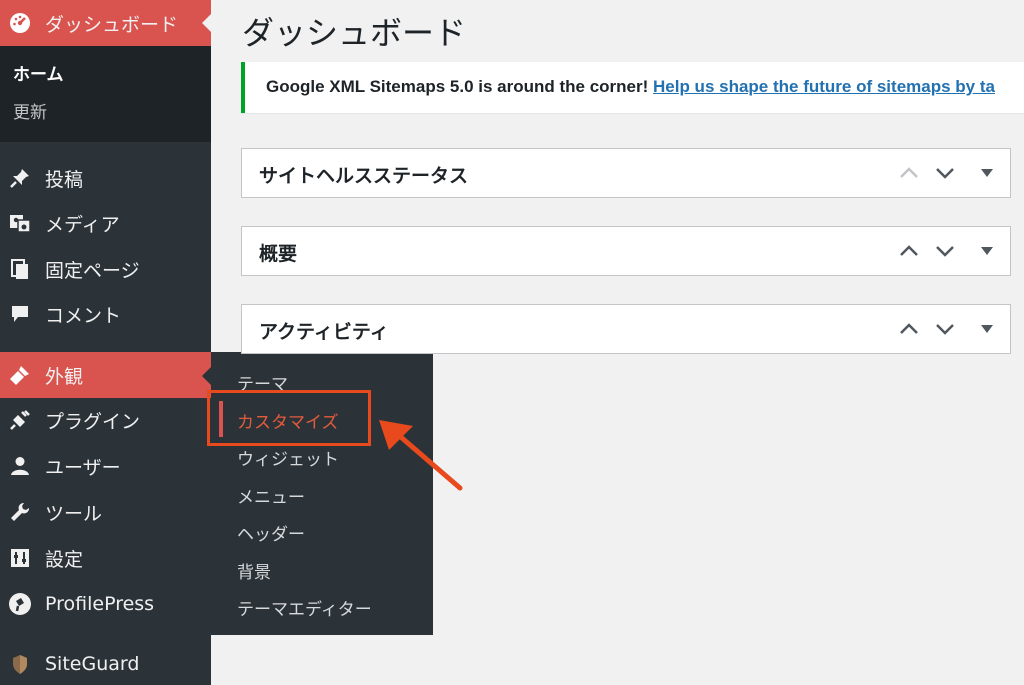 This screenshot has width=1024, height=685. Describe the element at coordinates (83, 467) in the screenshot. I see `sidebar-item-label: ユーザー` at that location.